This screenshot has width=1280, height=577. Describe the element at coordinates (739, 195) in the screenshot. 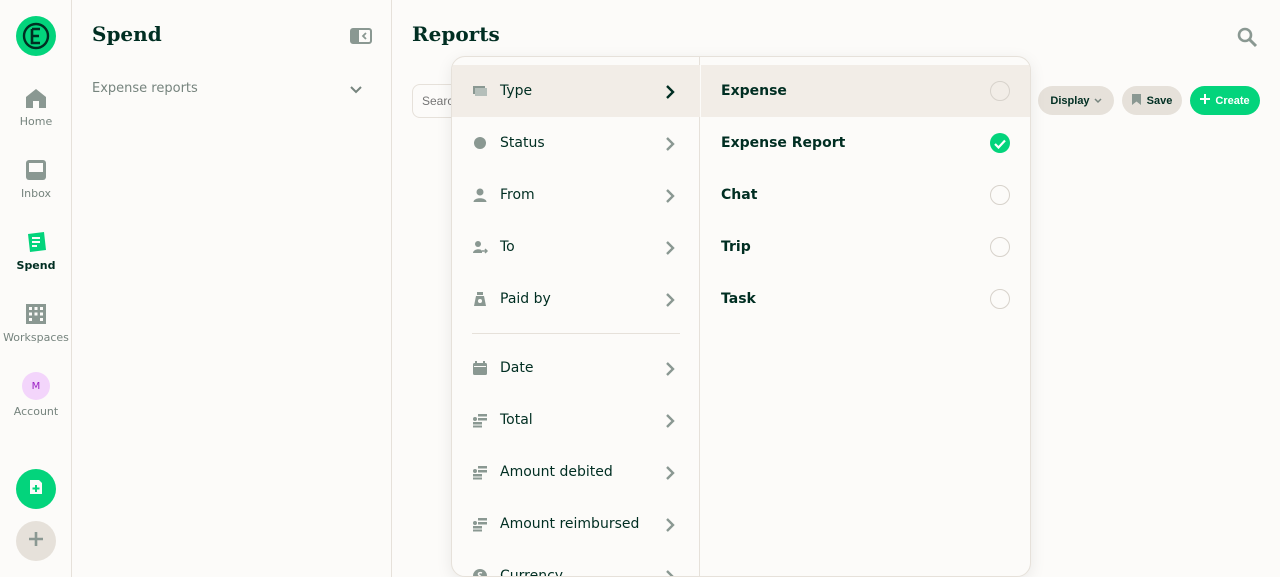

I see `option-chat-label: Chat` at that location.